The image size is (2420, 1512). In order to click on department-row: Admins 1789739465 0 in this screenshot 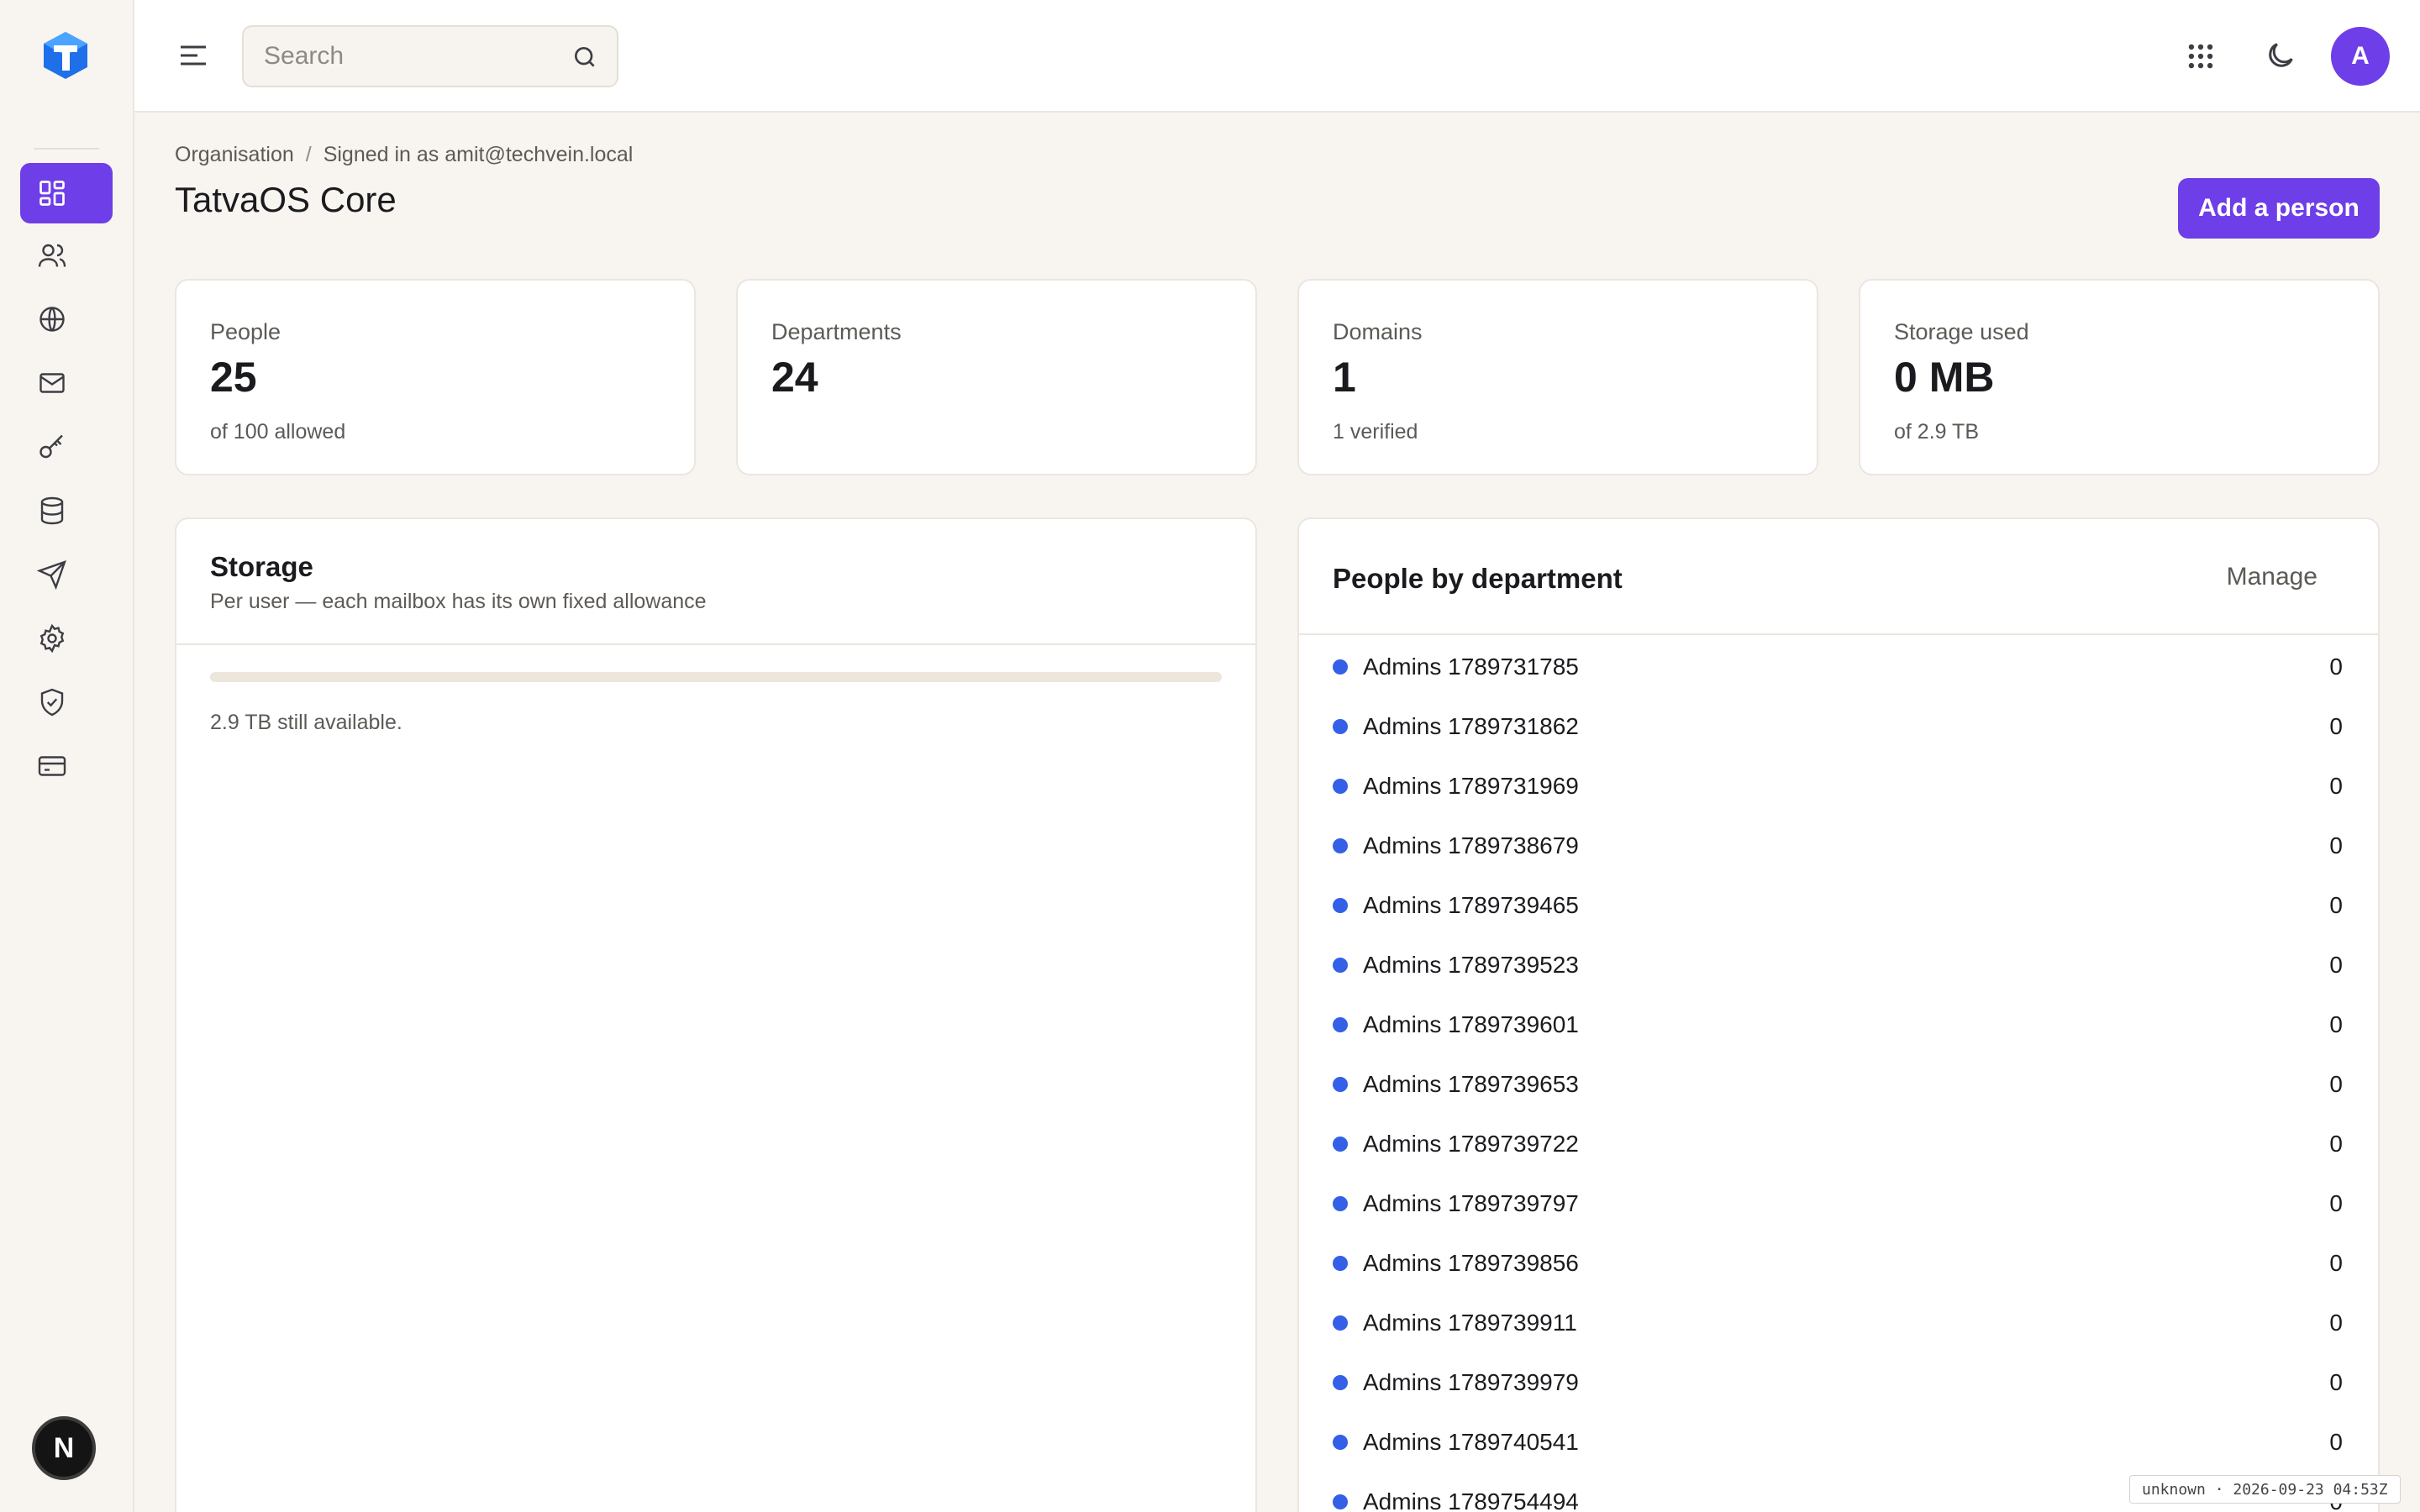, I will do `click(1838, 905)`.